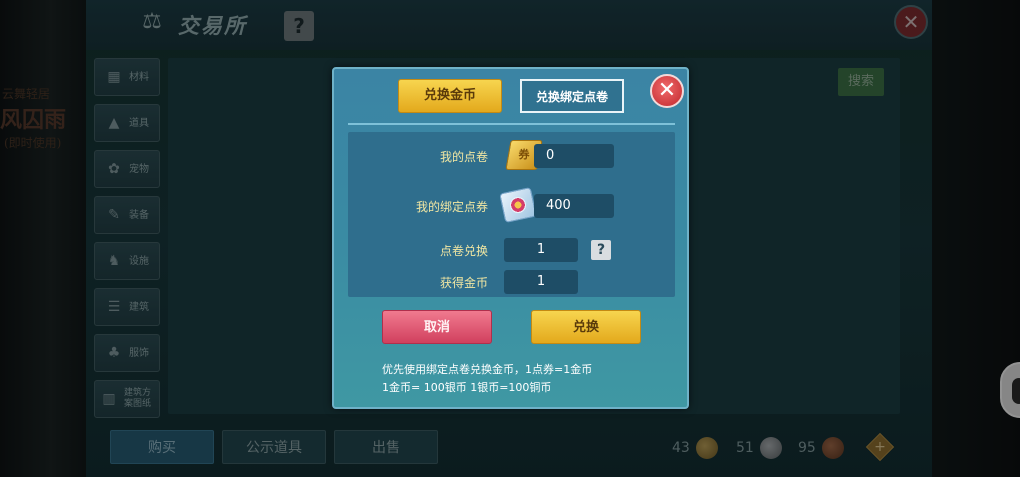  I want to click on exchange-note-line2: 1金币= 100银币 1银币=100铜币, so click(467, 387).